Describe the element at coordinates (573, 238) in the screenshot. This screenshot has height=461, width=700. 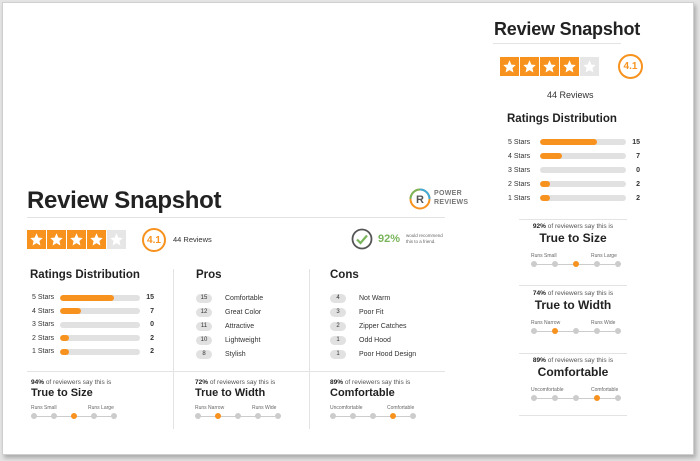
I see `fit-title: True to Size` at that location.